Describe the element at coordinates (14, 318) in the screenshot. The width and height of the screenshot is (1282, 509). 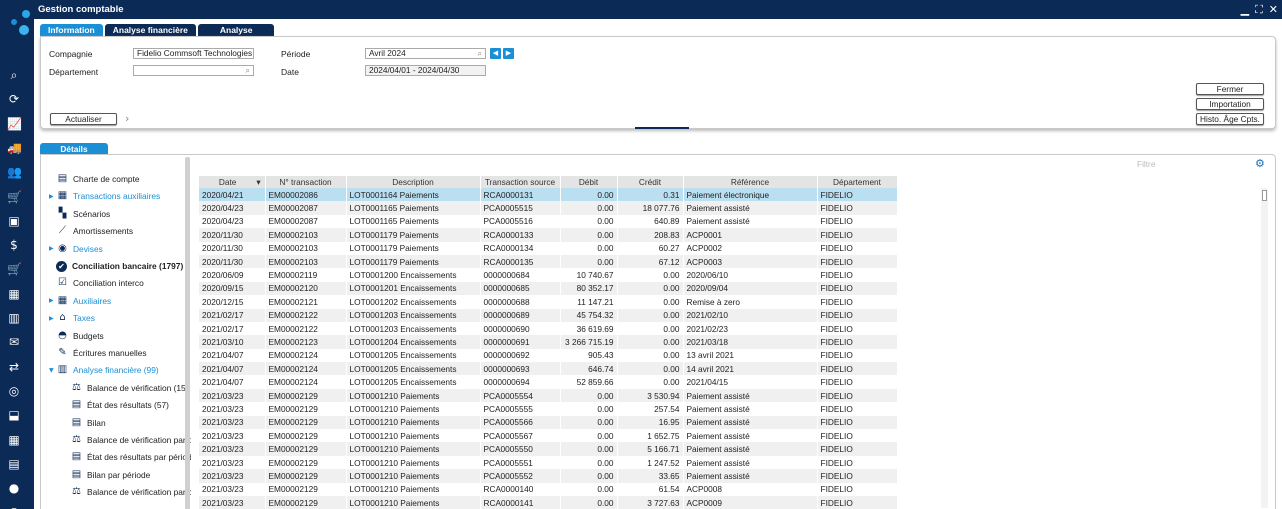
I see `factory-icon: ▥` at that location.